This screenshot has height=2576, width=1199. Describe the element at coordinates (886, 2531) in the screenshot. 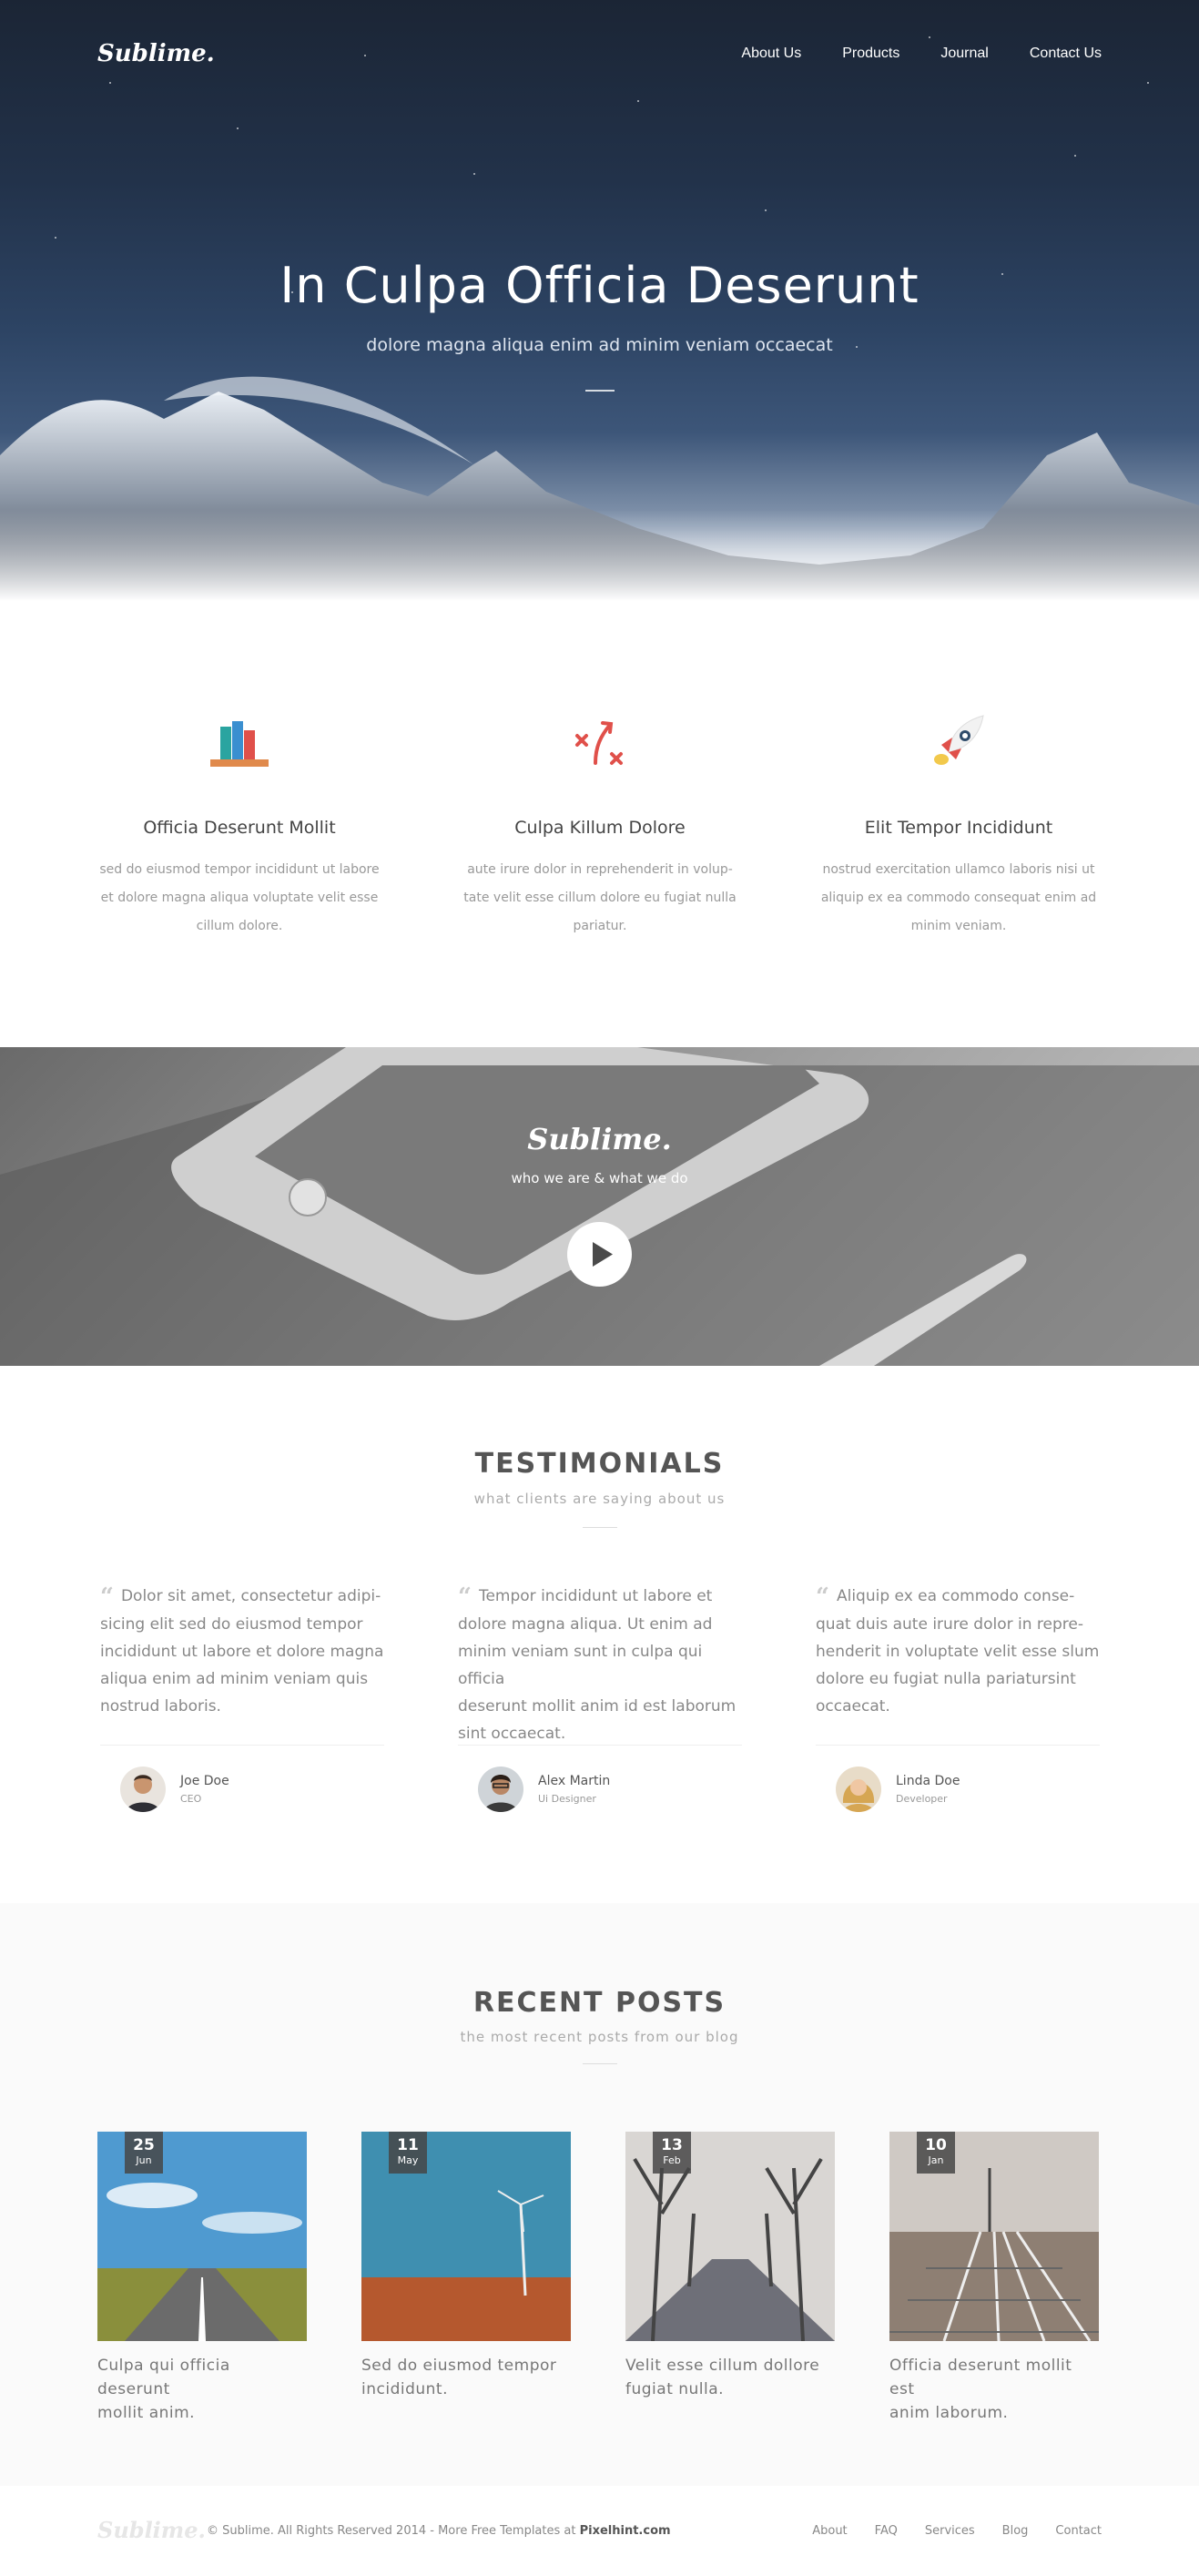

I see `footer-link-faq: FAQ` at that location.